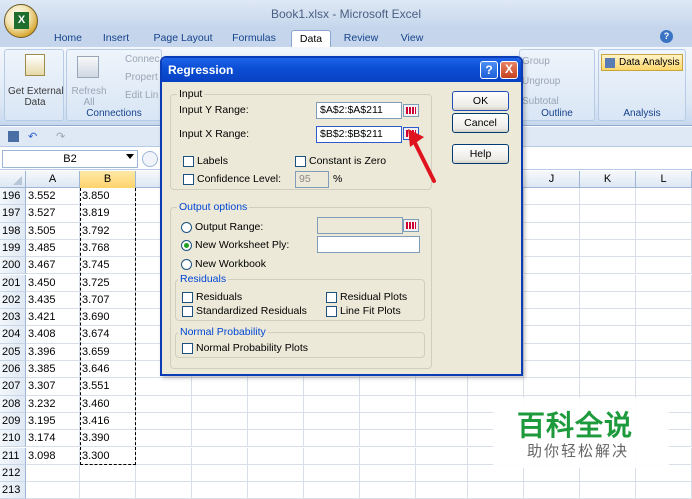 This screenshot has width=692, height=499. Describe the element at coordinates (53, 439) in the screenshot. I see `cell-a: 3.174` at that location.